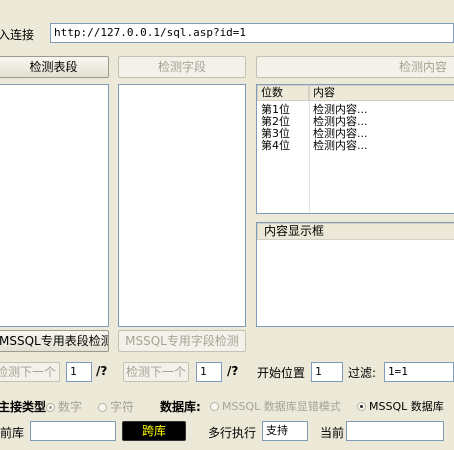 The image size is (454, 450). Describe the element at coordinates (309, 157) in the screenshot. I see `column-divider` at that location.